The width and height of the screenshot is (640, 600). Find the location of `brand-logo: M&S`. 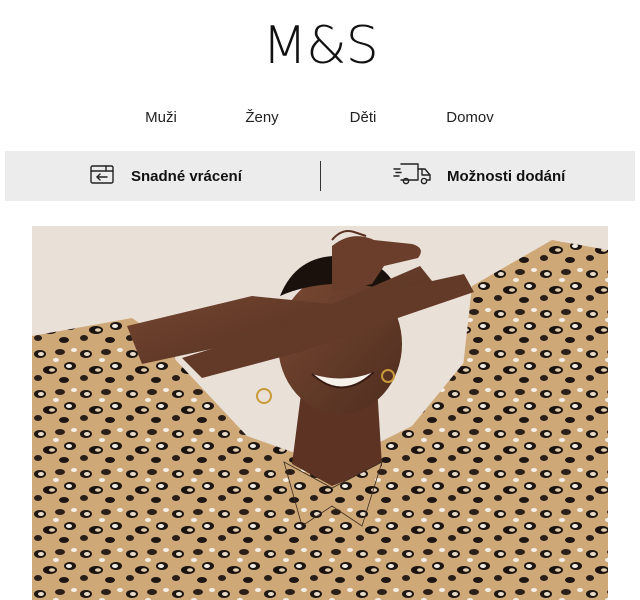

brand-logo: M&S is located at coordinates (320, 46).